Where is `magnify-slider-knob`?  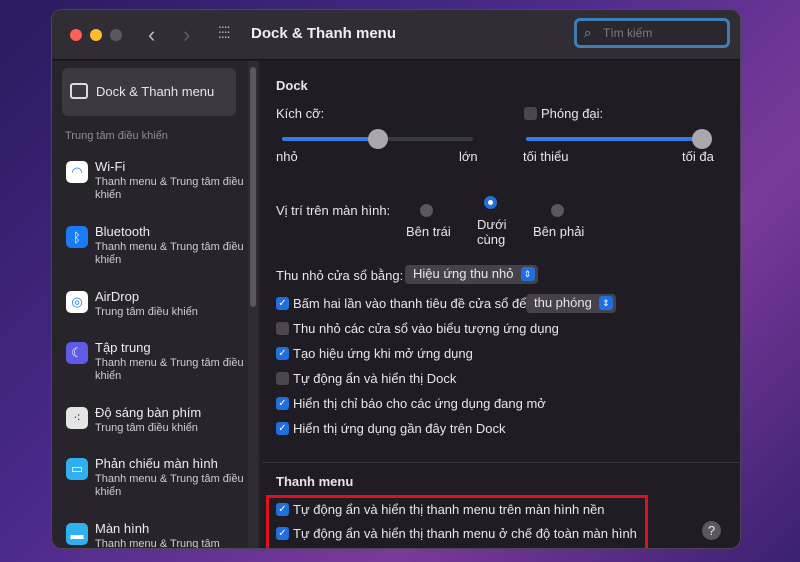 magnify-slider-knob is located at coordinates (702, 139).